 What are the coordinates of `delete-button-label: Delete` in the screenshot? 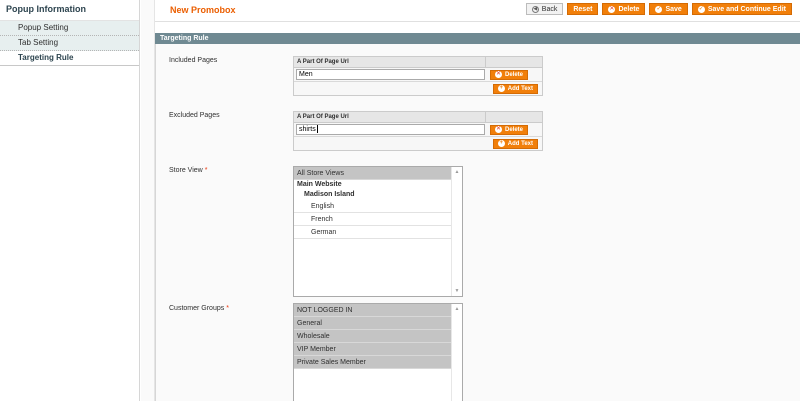 It's located at (629, 9).